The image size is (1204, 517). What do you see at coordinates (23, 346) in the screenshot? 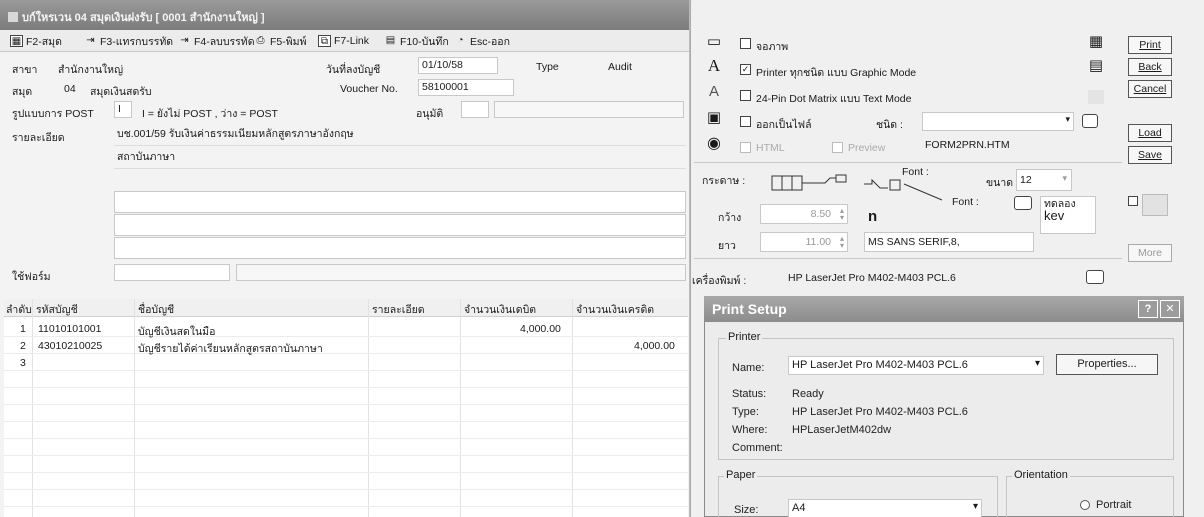
I see `row-seq: 2` at bounding box center [23, 346].